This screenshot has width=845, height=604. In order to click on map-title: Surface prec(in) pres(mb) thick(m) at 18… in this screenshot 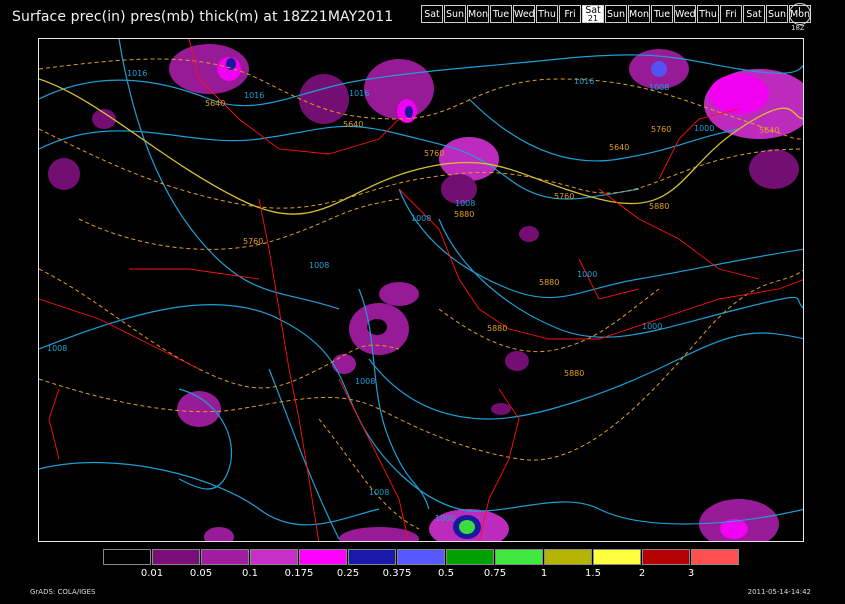, I will do `click(203, 17)`.